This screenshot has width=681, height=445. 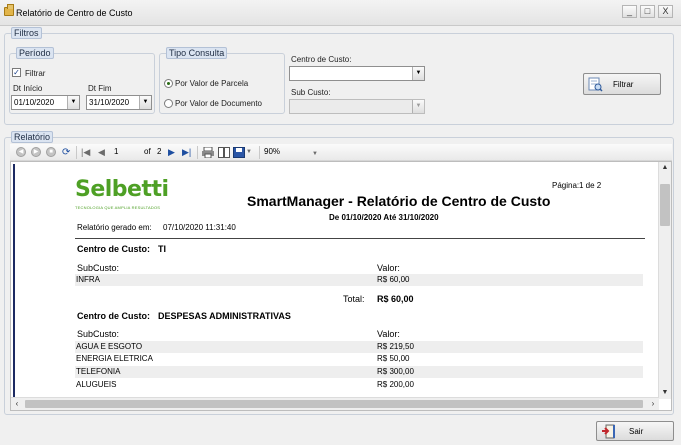 What do you see at coordinates (341, 152) in the screenshot?
I see `report-toolbar: ◀ ▶ ■ ⟳ |◀ ◀ 1 of 2 ▶ ▶| ▼ 90% ▼` at bounding box center [341, 152].